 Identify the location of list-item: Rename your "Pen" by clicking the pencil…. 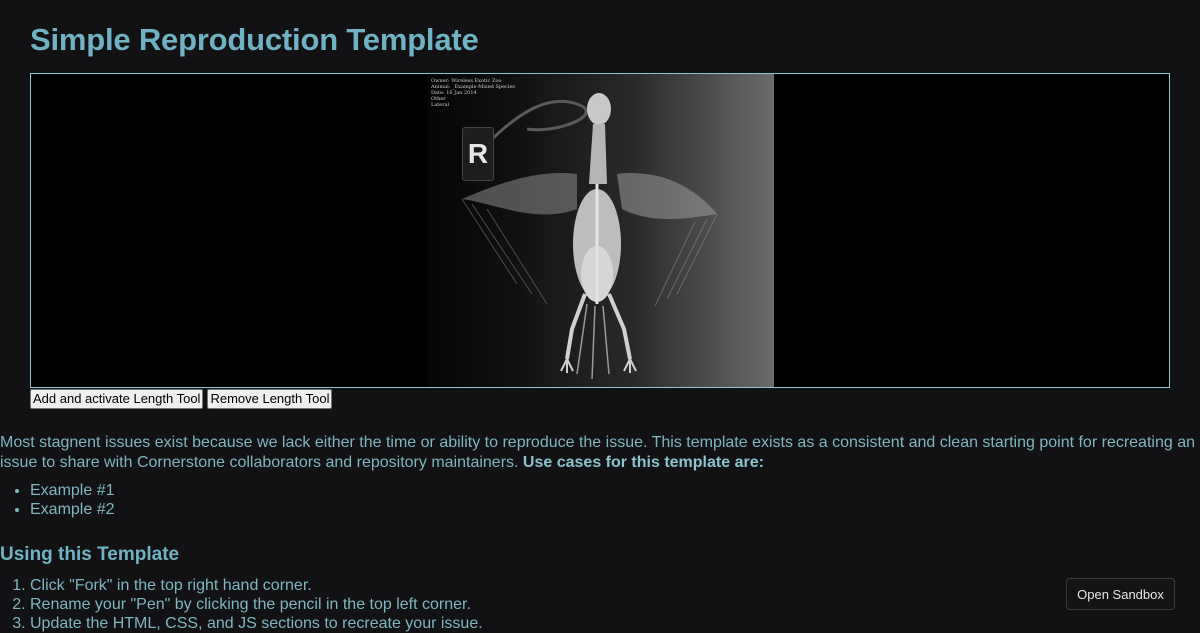
(256, 604).